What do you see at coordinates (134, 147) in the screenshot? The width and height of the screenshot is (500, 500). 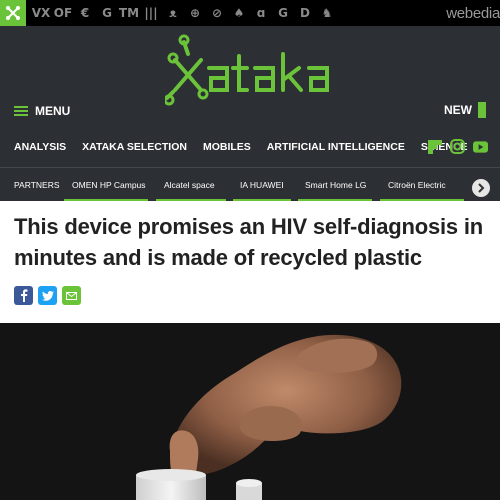 I see `nav-item-xataka-selection: XATAKA SELECTION` at bounding box center [134, 147].